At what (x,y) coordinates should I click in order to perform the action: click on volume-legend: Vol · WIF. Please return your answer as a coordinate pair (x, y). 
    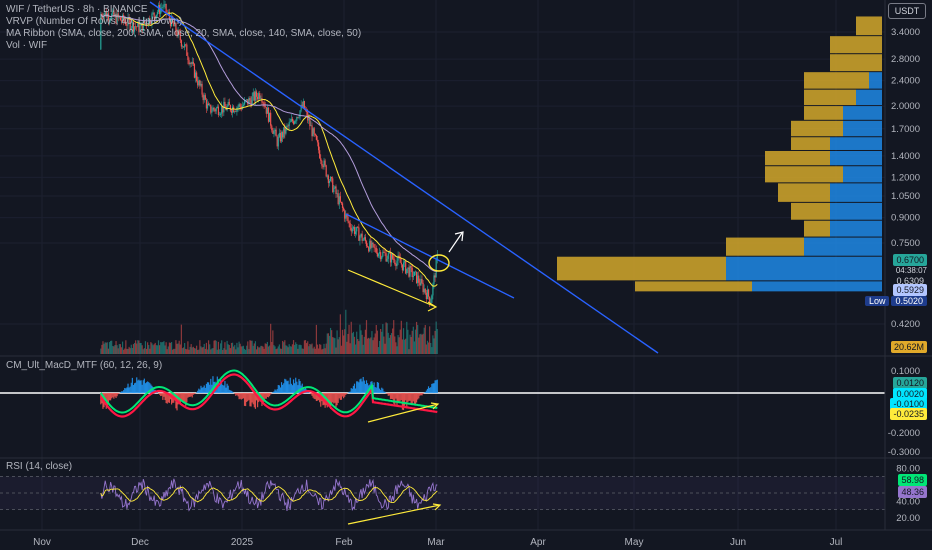
    Looking at the image, I should click on (26, 46).